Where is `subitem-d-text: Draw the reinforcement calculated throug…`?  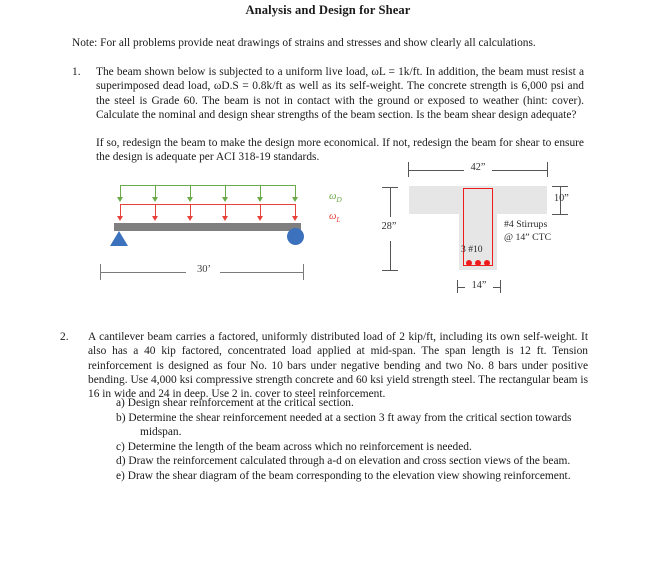 subitem-d-text: Draw the reinforcement calculated throug… is located at coordinates (349, 461).